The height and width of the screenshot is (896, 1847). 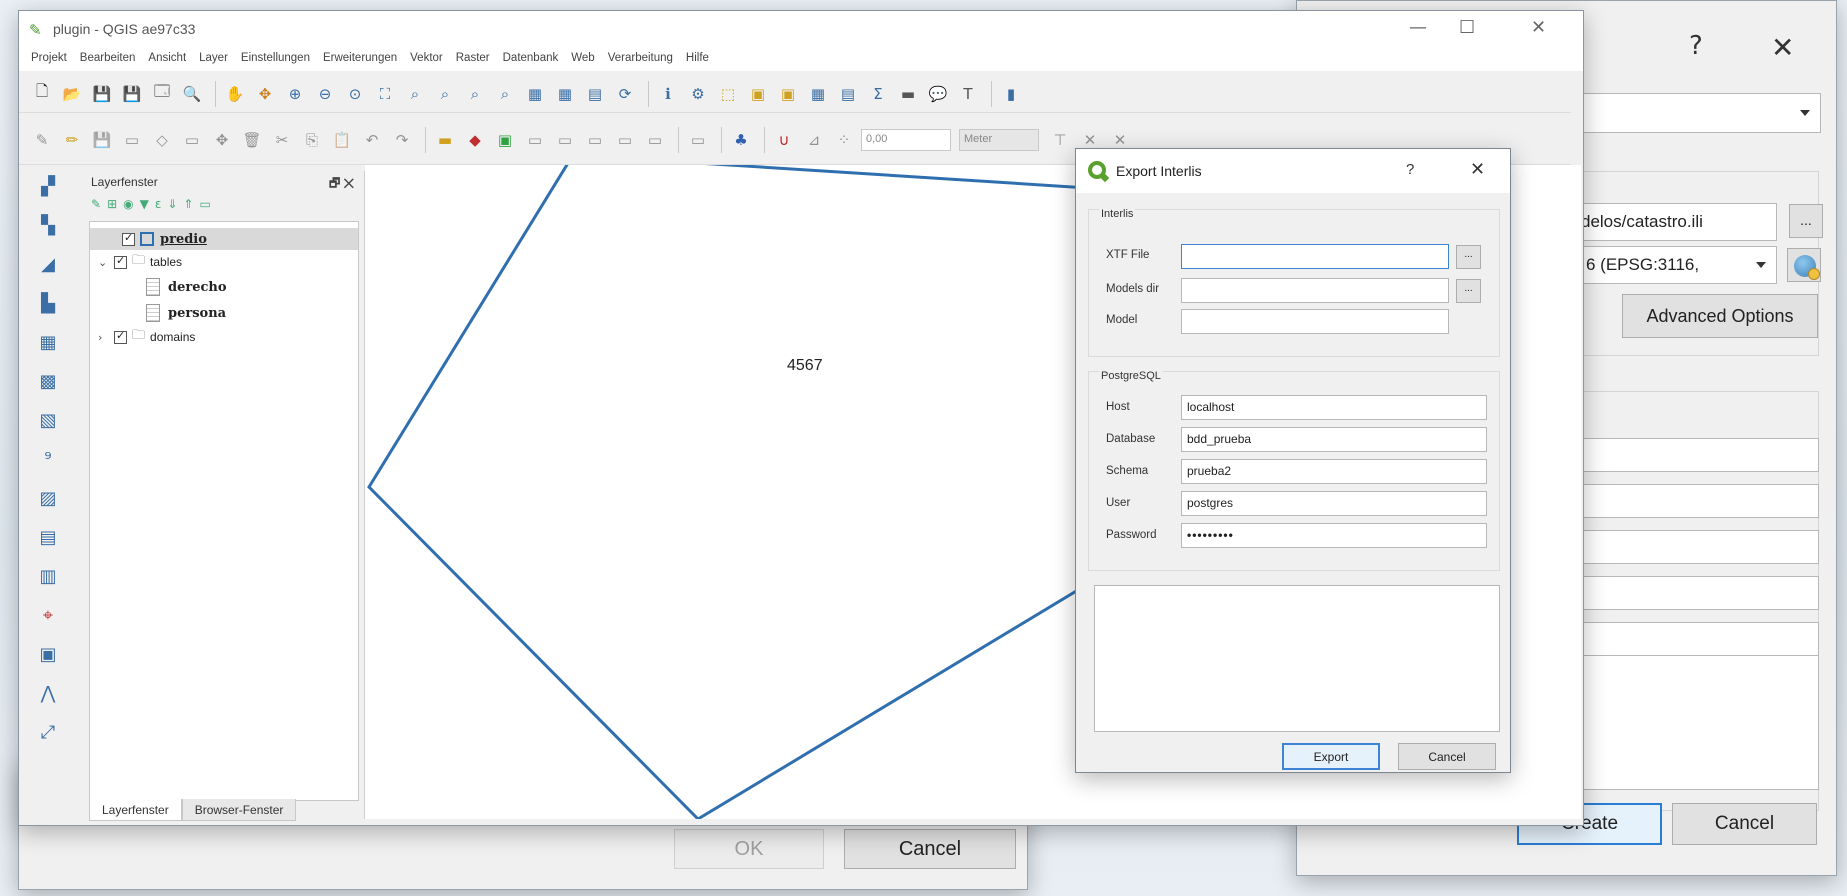 What do you see at coordinates (72, 94) in the screenshot?
I see `open-project-icon: 📂` at bounding box center [72, 94].